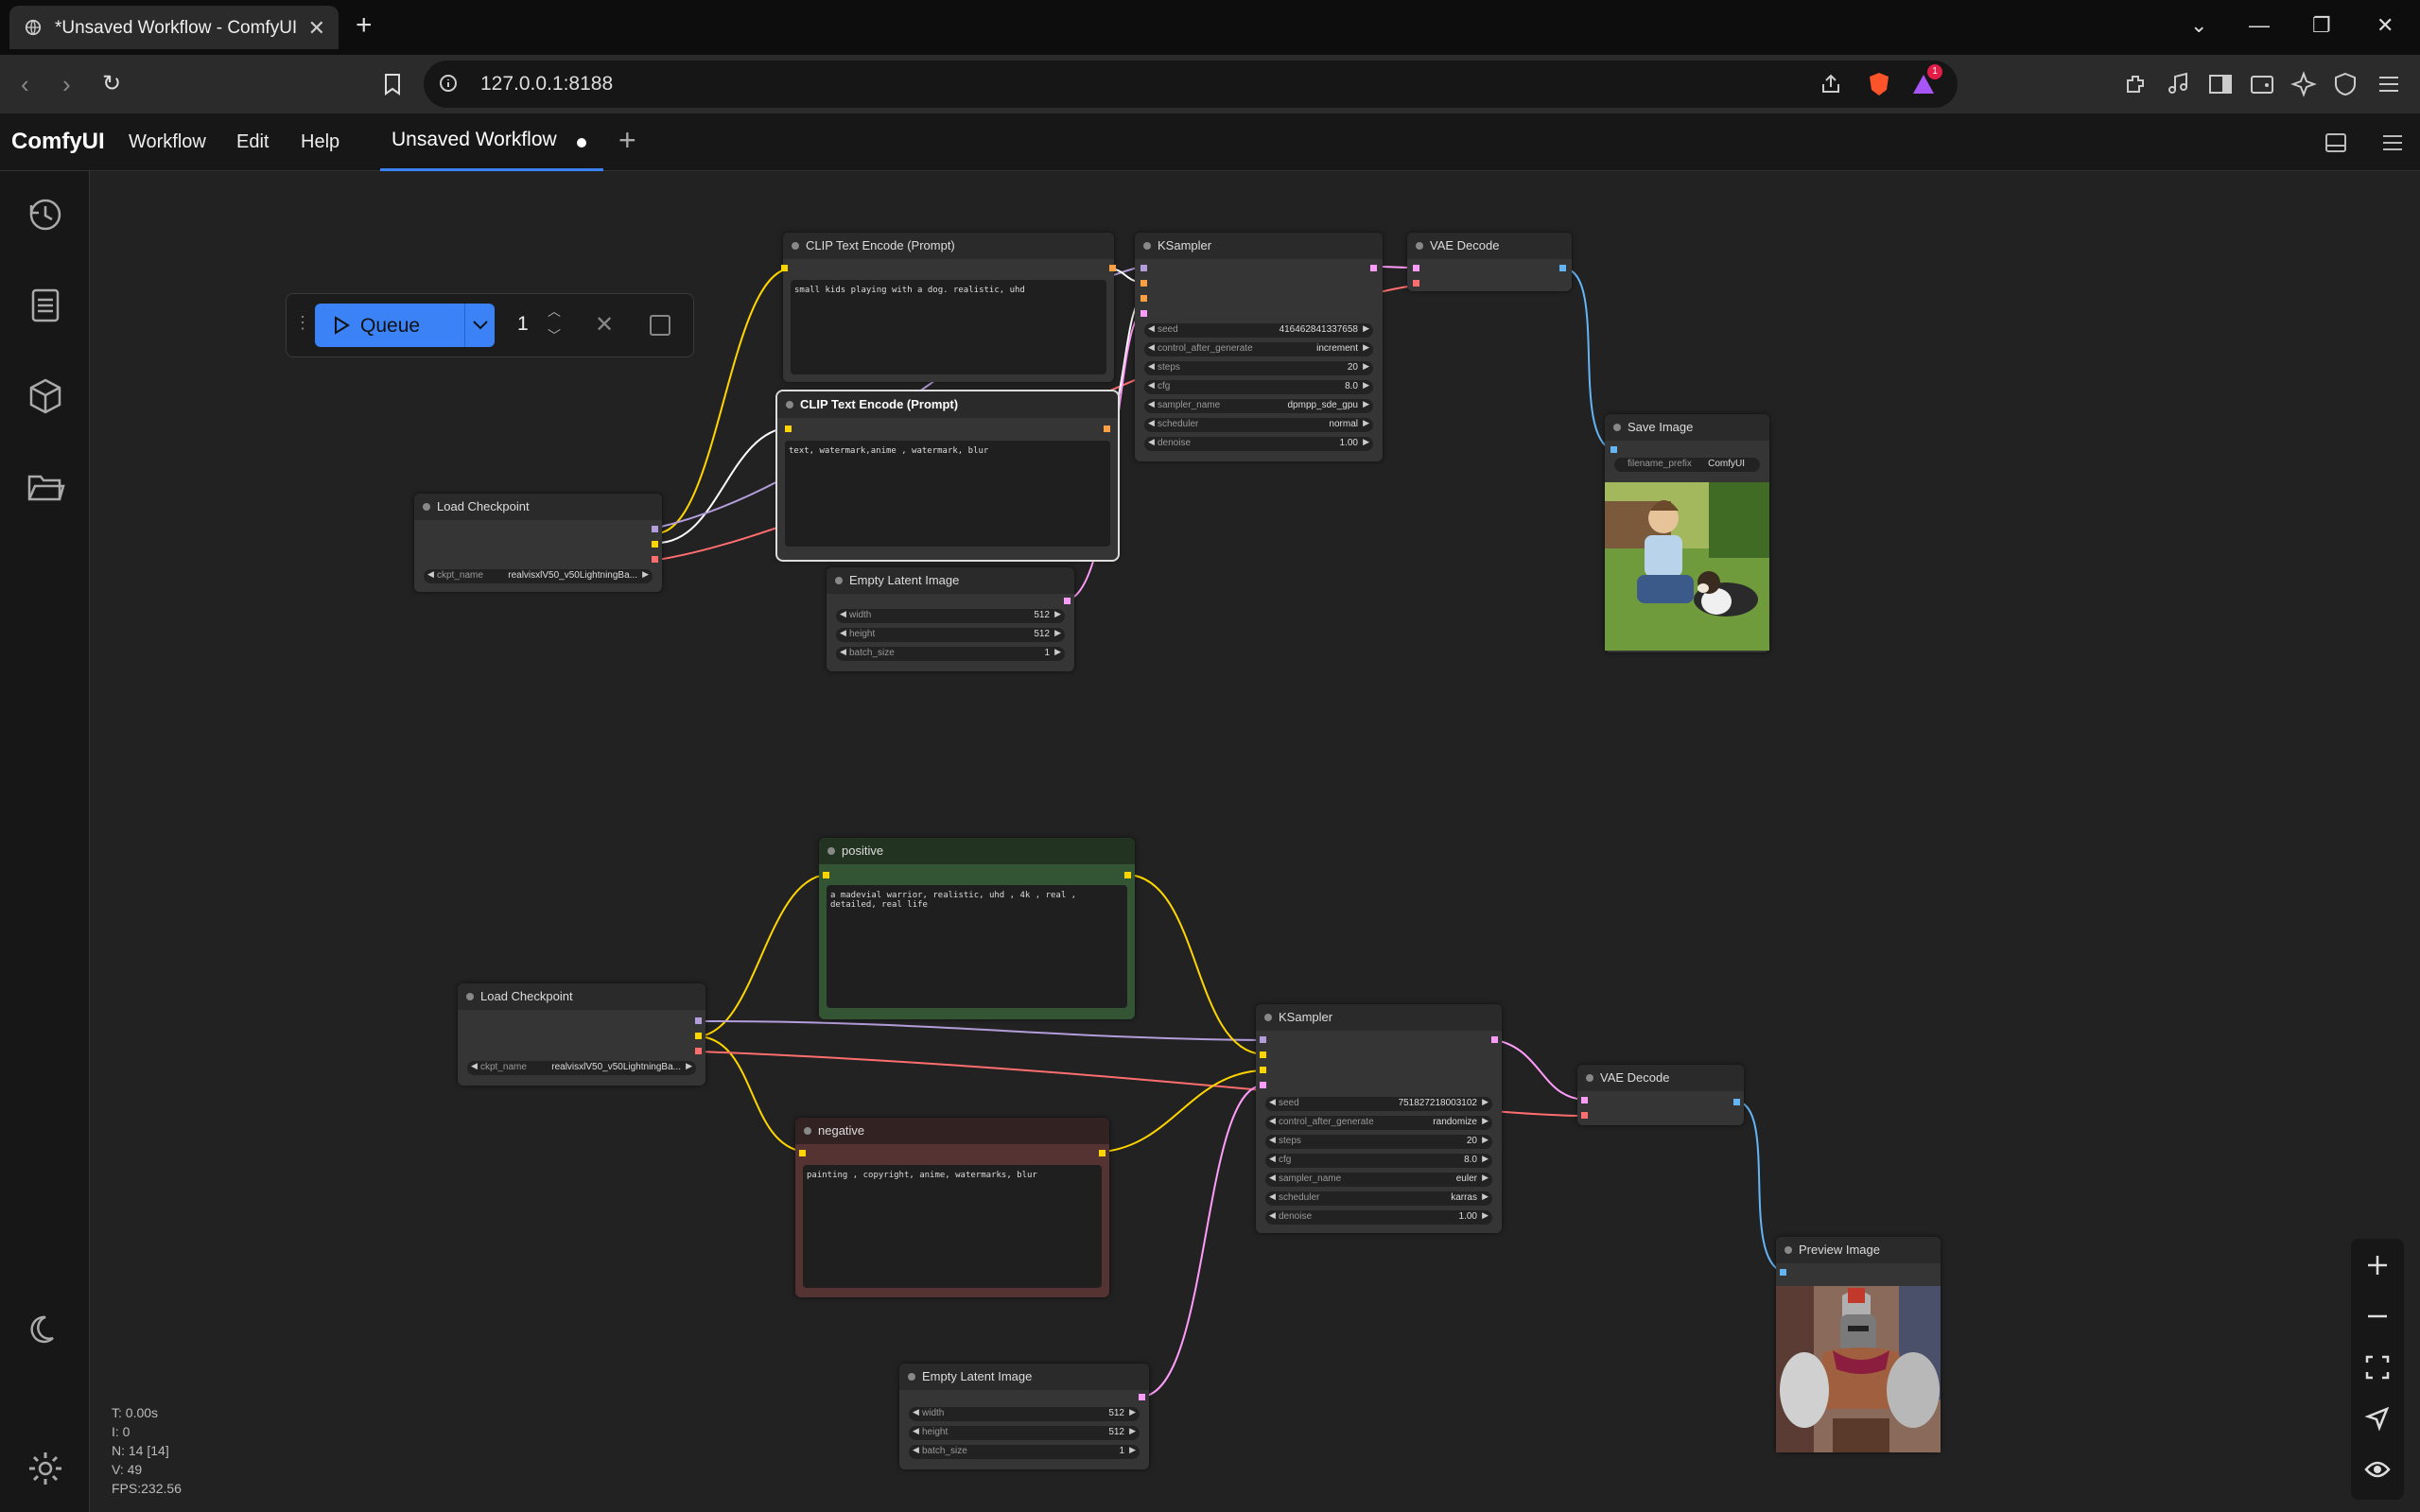 Image resolution: width=2420 pixels, height=1512 pixels. What do you see at coordinates (1614, 449) in the screenshot?
I see `images-input-slot` at bounding box center [1614, 449].